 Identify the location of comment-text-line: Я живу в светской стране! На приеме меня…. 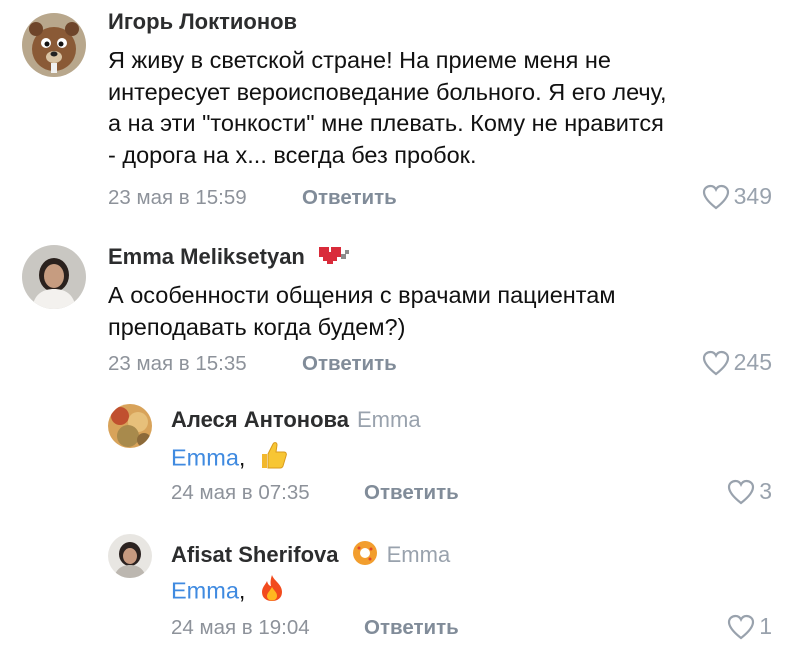
(359, 60).